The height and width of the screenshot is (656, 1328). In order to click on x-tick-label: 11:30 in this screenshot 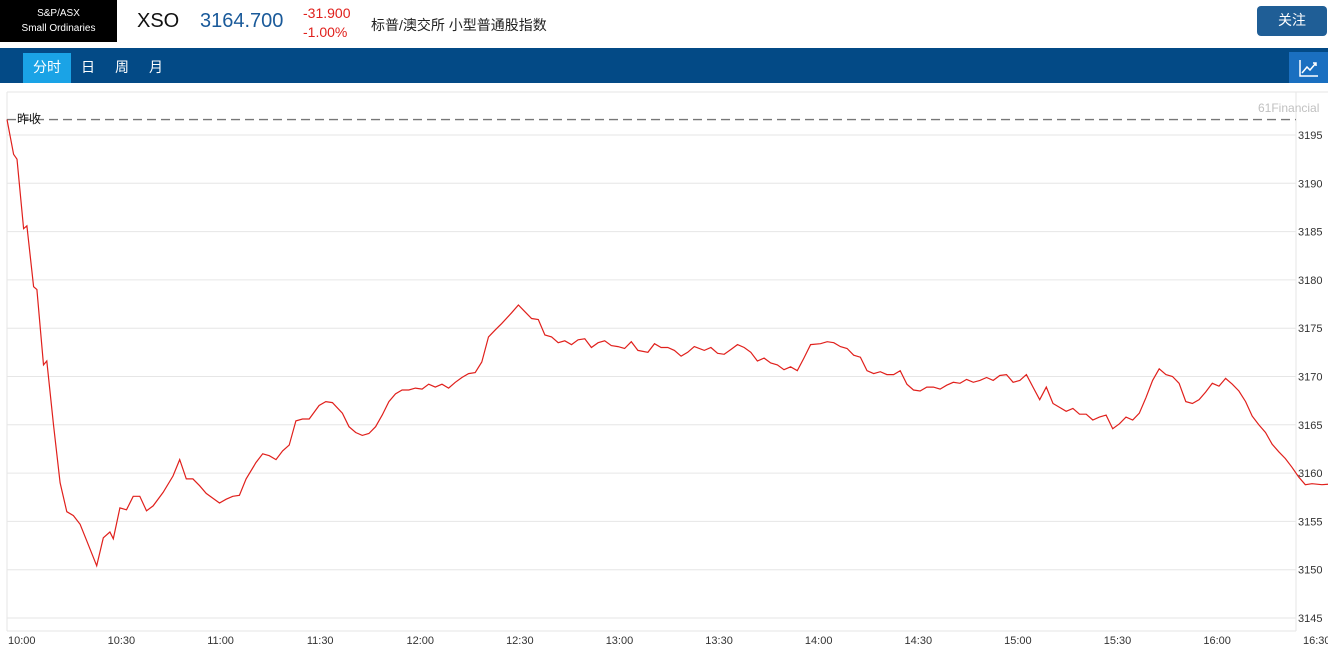, I will do `click(320, 641)`.